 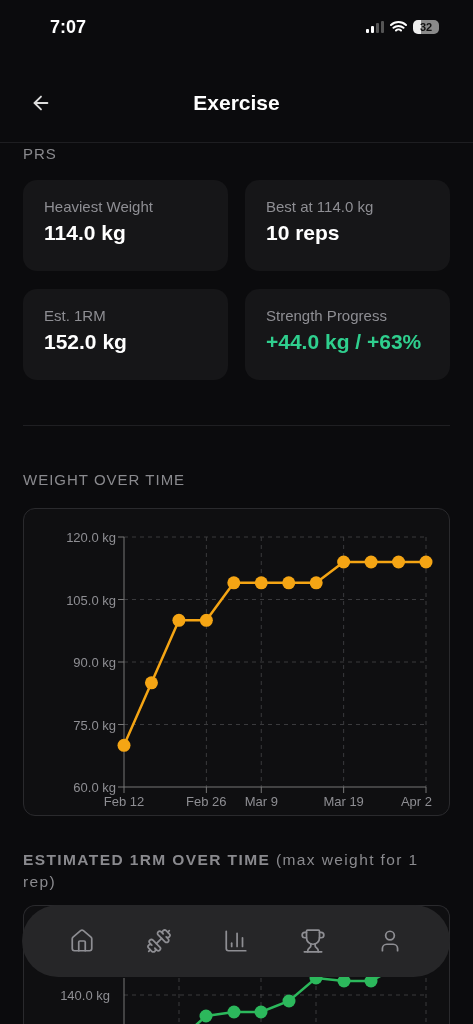 What do you see at coordinates (82, 941) in the screenshot?
I see `home-icon` at bounding box center [82, 941].